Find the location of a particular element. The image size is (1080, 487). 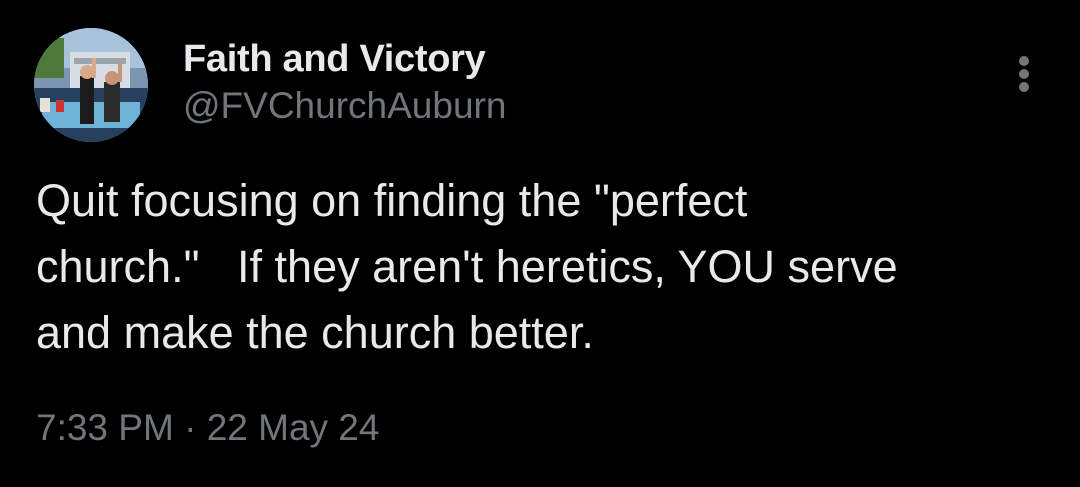

author-display-name: Faith and Victory is located at coordinates (344, 59).